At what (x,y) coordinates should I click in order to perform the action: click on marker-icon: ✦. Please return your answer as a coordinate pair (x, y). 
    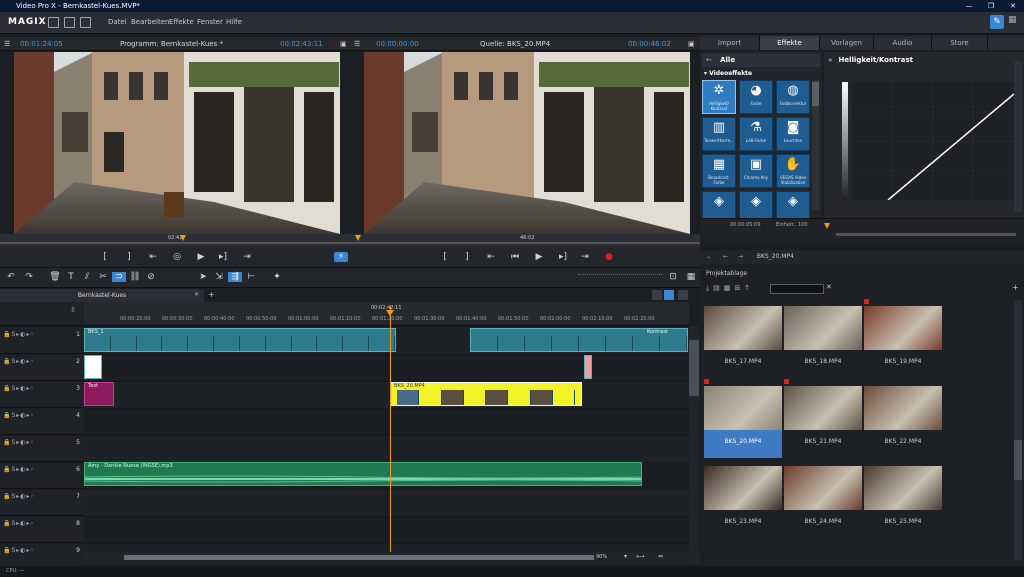
    Looking at the image, I should click on (277, 277).